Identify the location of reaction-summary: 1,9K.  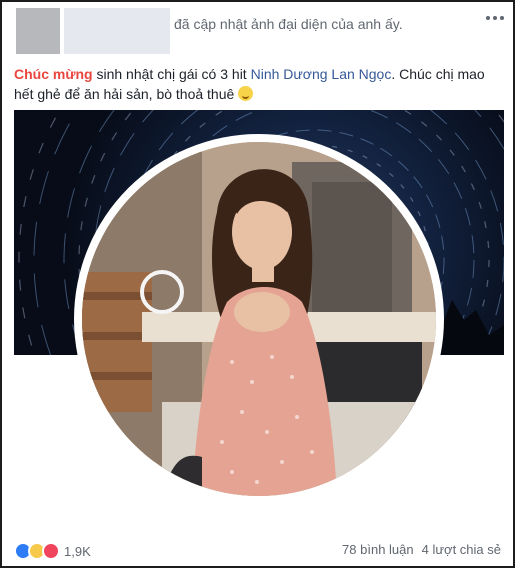
(52, 551).